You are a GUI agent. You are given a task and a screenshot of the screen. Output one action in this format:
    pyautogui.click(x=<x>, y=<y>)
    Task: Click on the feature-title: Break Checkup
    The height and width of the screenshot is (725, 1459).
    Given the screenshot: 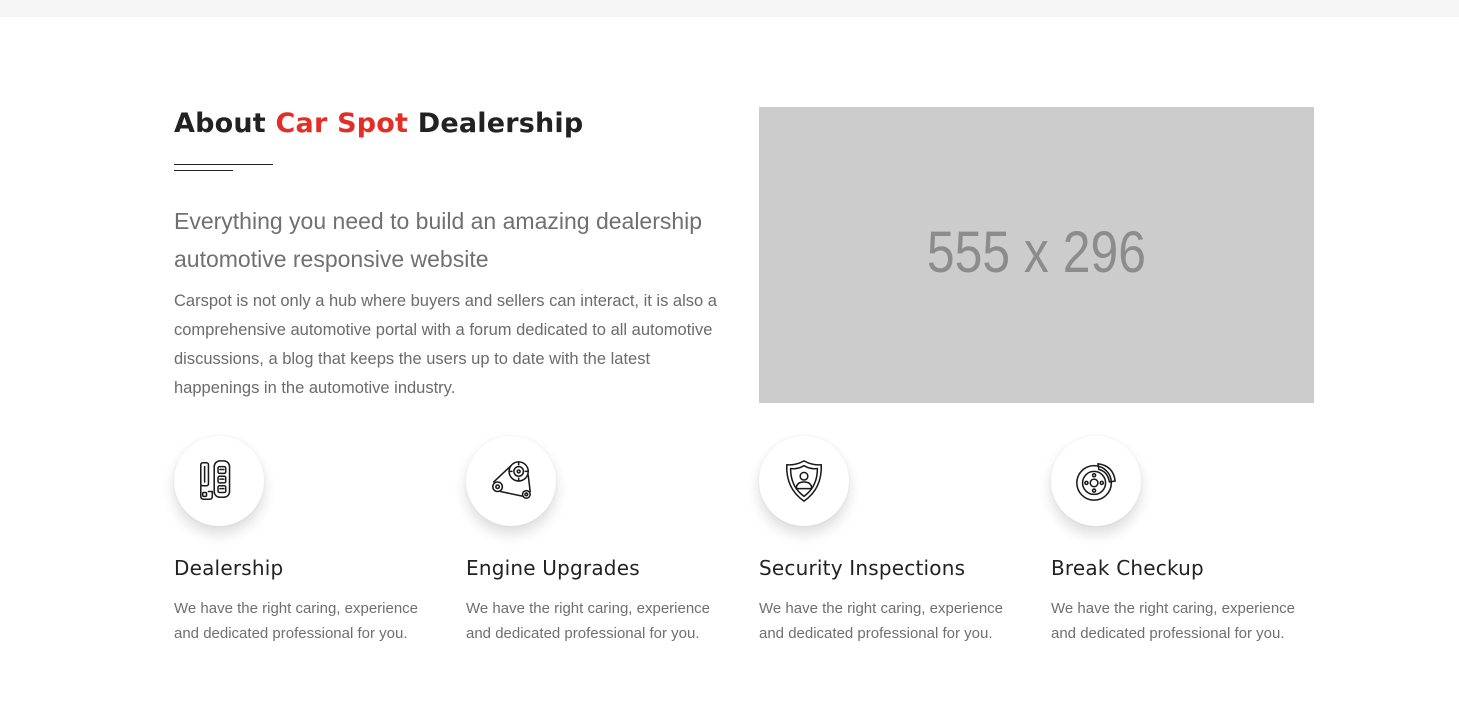 What is the action you would take?
    pyautogui.click(x=1127, y=568)
    